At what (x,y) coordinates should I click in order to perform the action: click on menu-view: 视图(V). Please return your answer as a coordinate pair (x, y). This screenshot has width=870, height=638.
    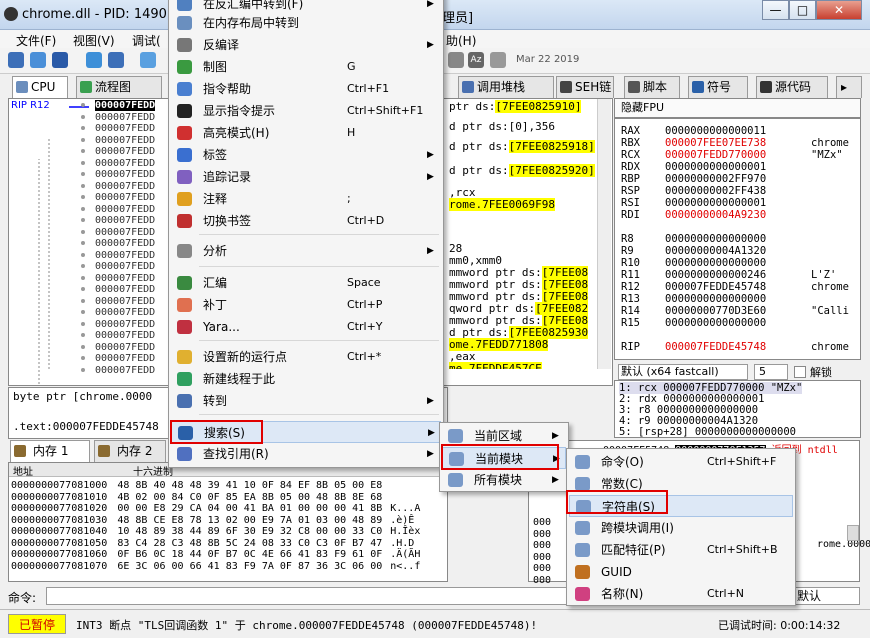
    Looking at the image, I should click on (94, 40).